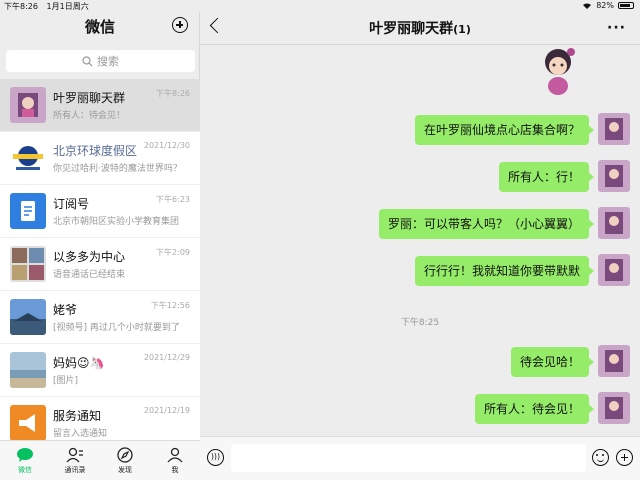  What do you see at coordinates (173, 199) in the screenshot?
I see `chat-time: 下午6:23` at bounding box center [173, 199].